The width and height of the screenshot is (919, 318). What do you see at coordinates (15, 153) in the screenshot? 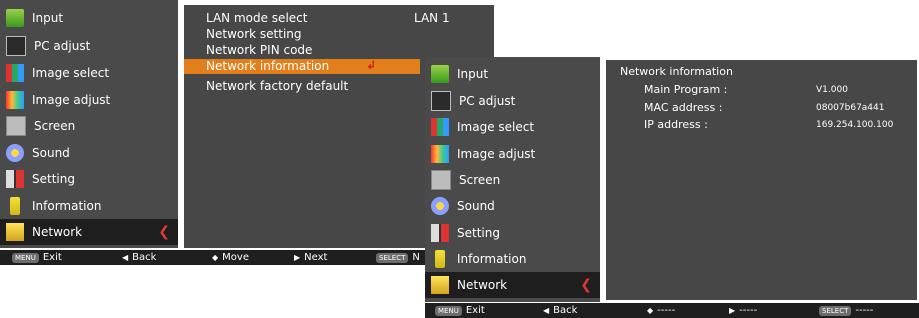
I see `sound-icon` at bounding box center [15, 153].